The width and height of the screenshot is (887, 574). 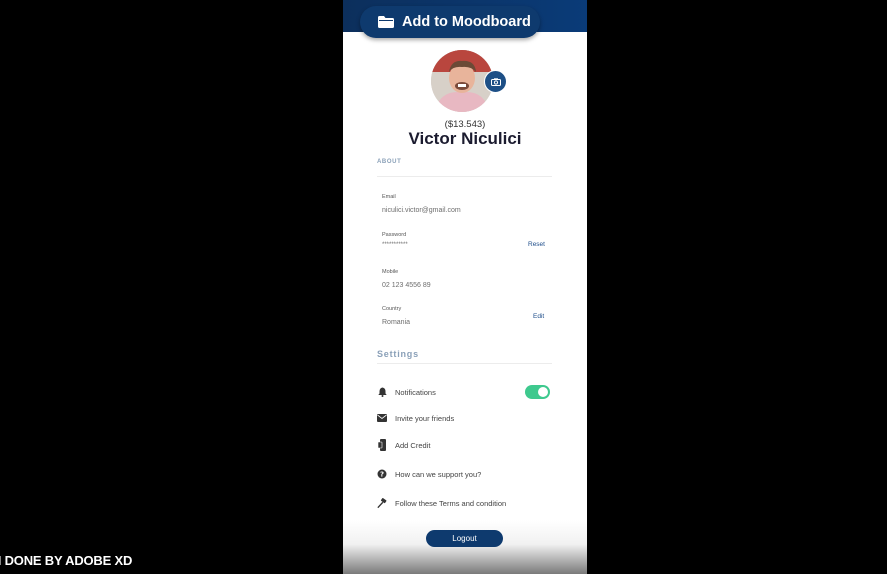 What do you see at coordinates (415, 392) in the screenshot?
I see `settings-item-label: Notifications` at bounding box center [415, 392].